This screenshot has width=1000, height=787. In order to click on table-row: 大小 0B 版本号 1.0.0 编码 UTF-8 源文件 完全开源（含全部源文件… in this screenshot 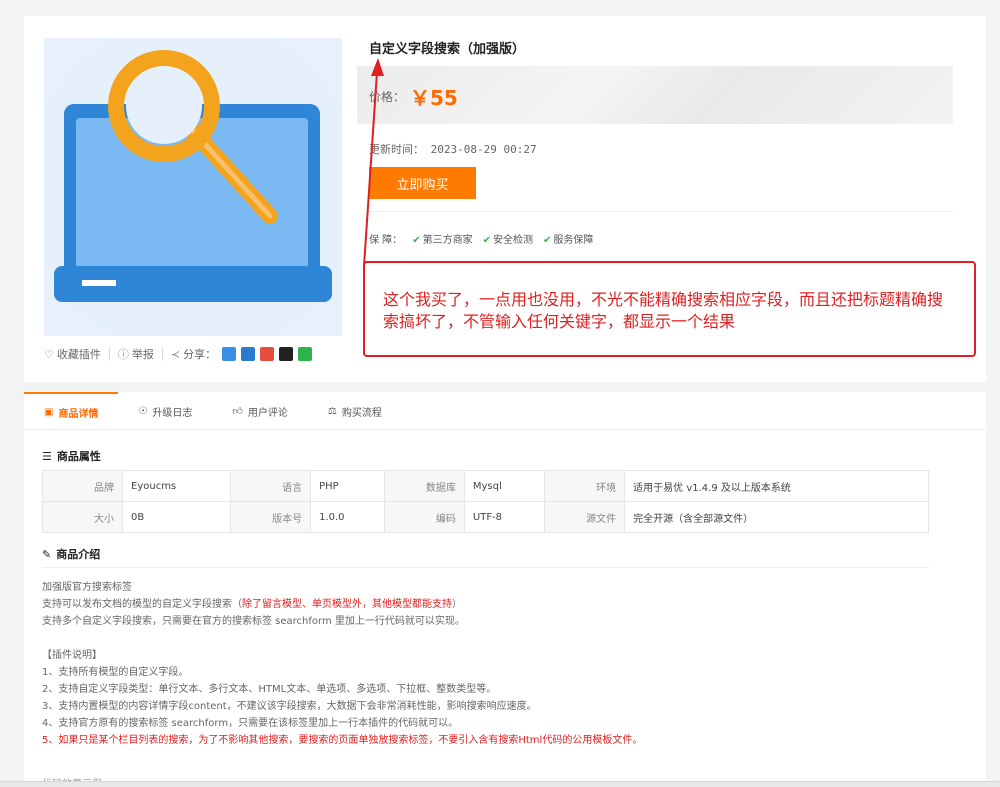, I will do `click(485, 517)`.